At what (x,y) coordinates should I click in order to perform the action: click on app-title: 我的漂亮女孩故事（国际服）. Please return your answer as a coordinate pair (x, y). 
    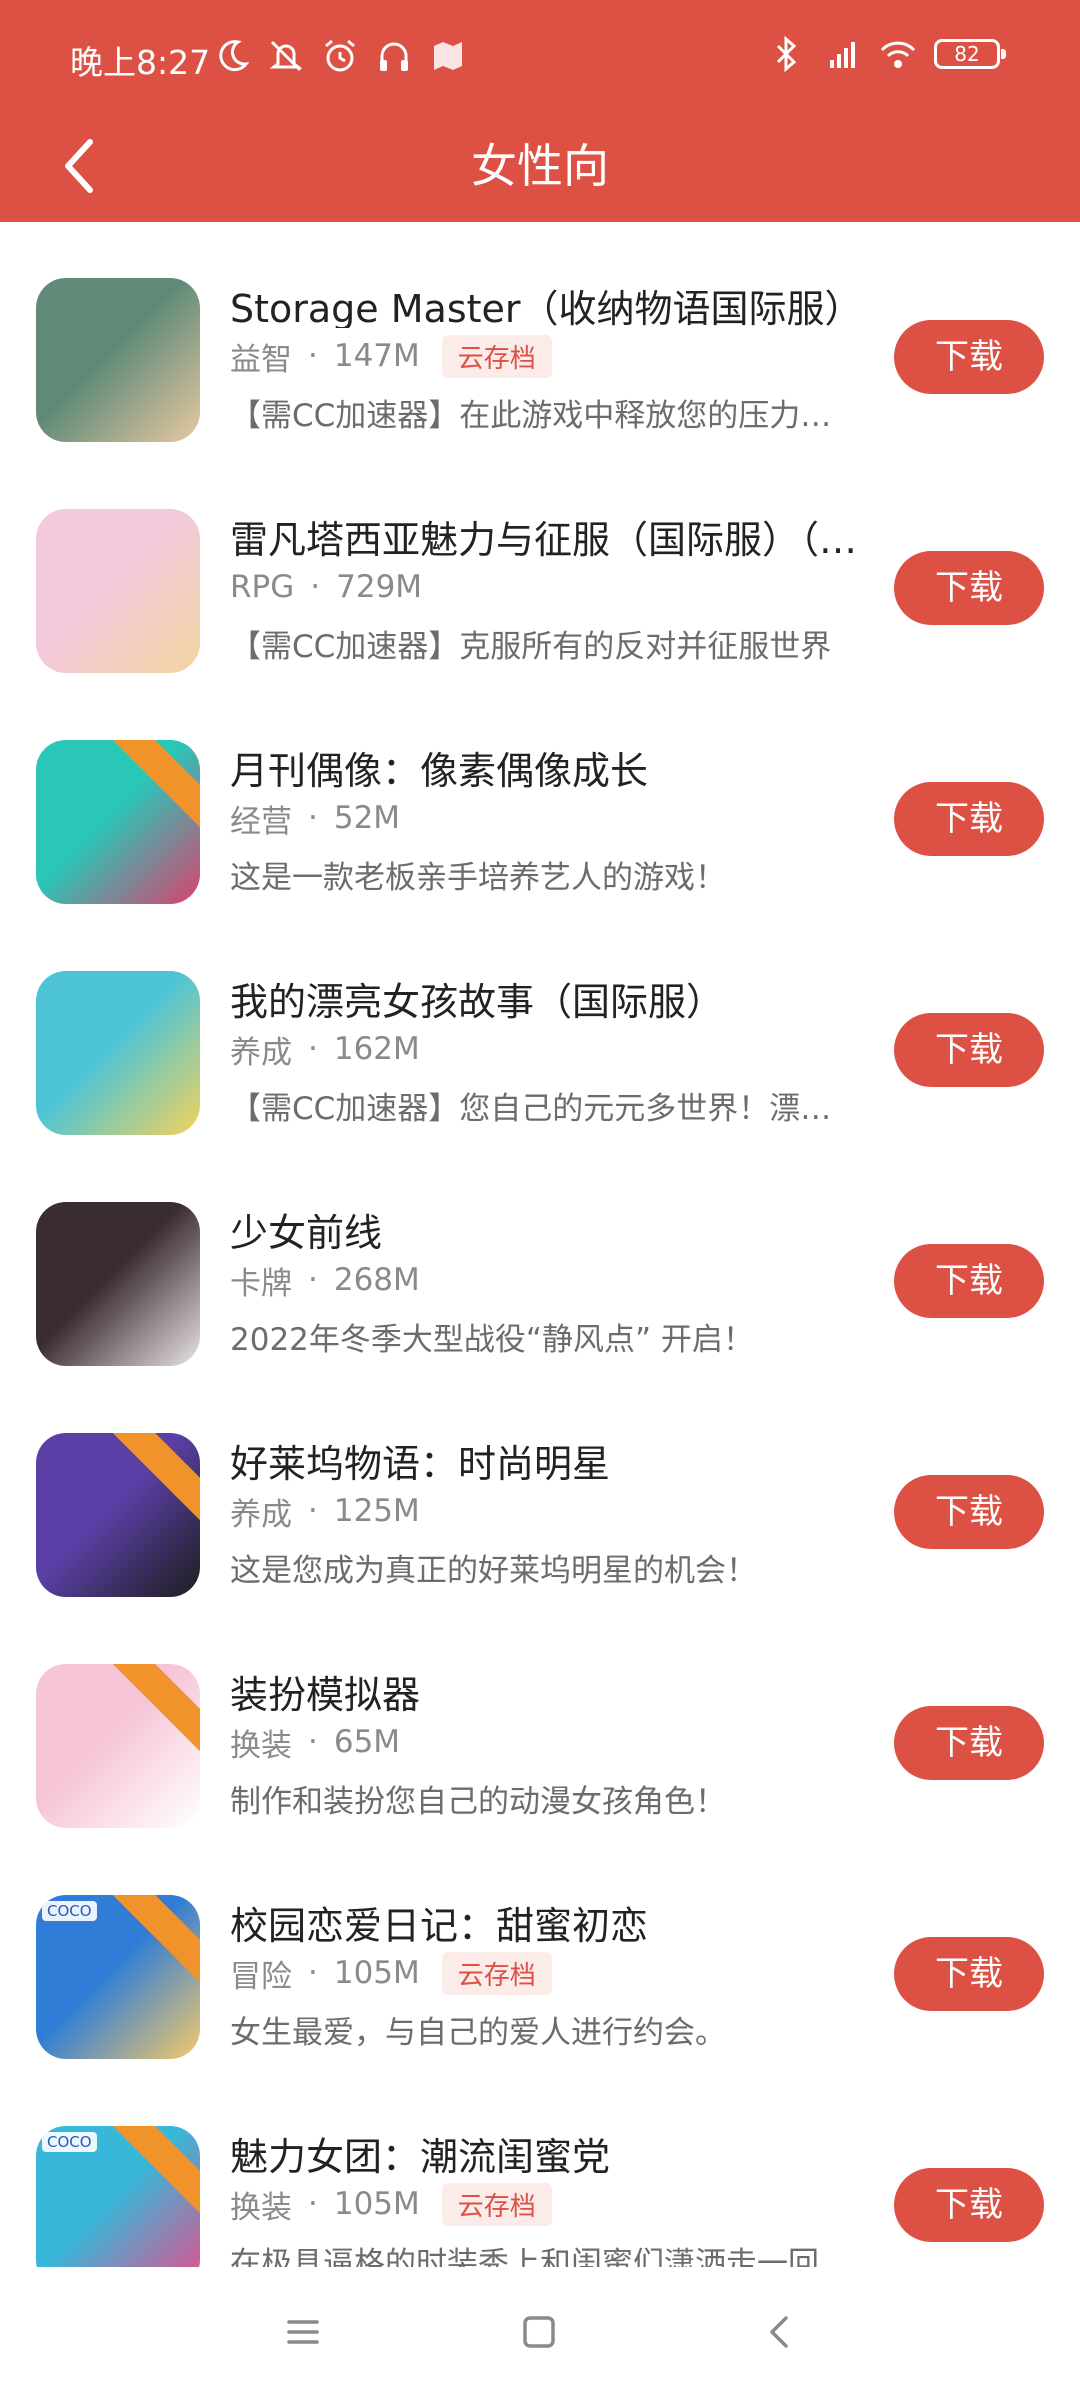
    Looking at the image, I should click on (550, 996).